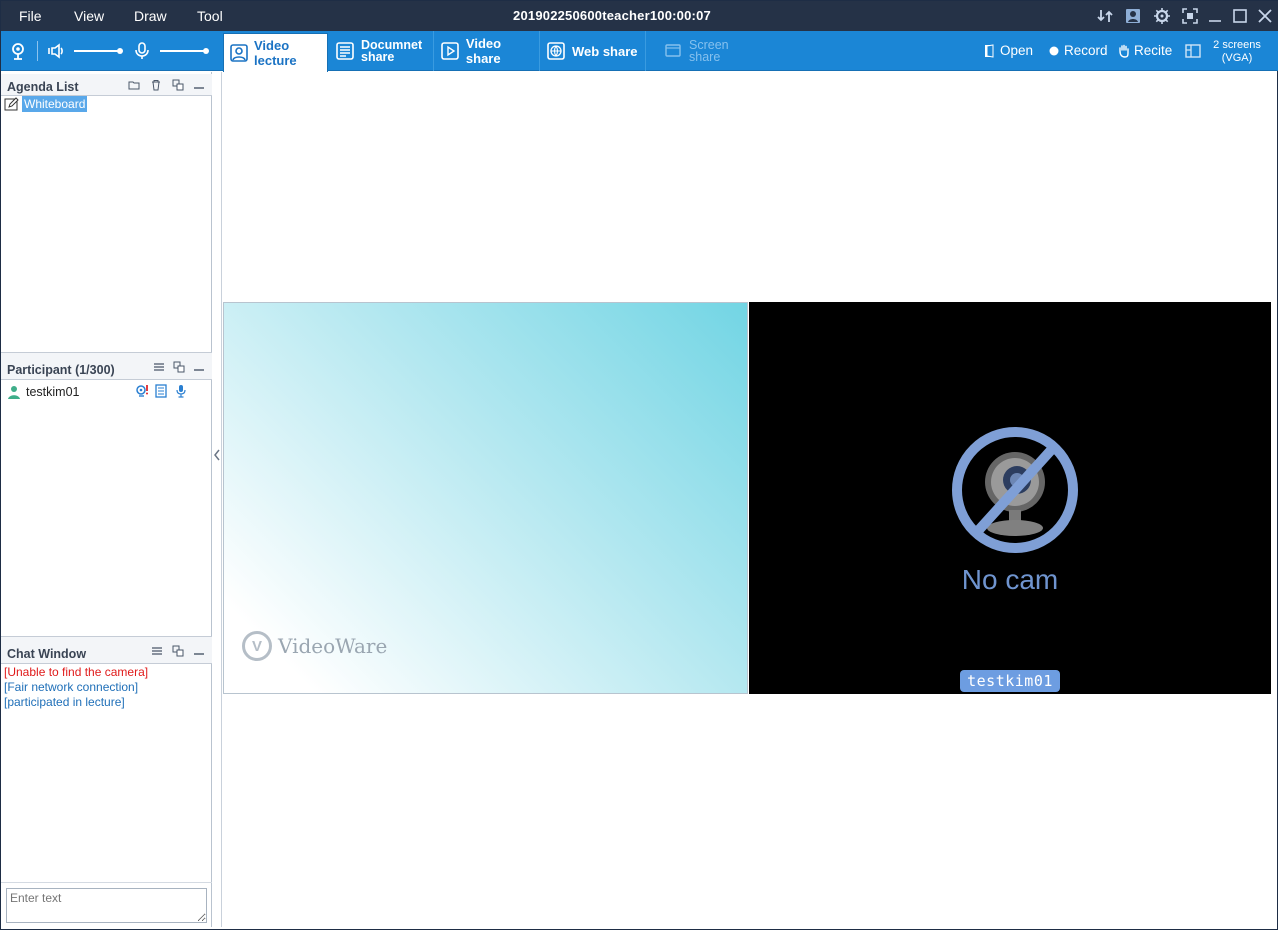 The height and width of the screenshot is (930, 1278). Describe the element at coordinates (1193, 51) in the screenshot. I see `layout-icon` at that location.